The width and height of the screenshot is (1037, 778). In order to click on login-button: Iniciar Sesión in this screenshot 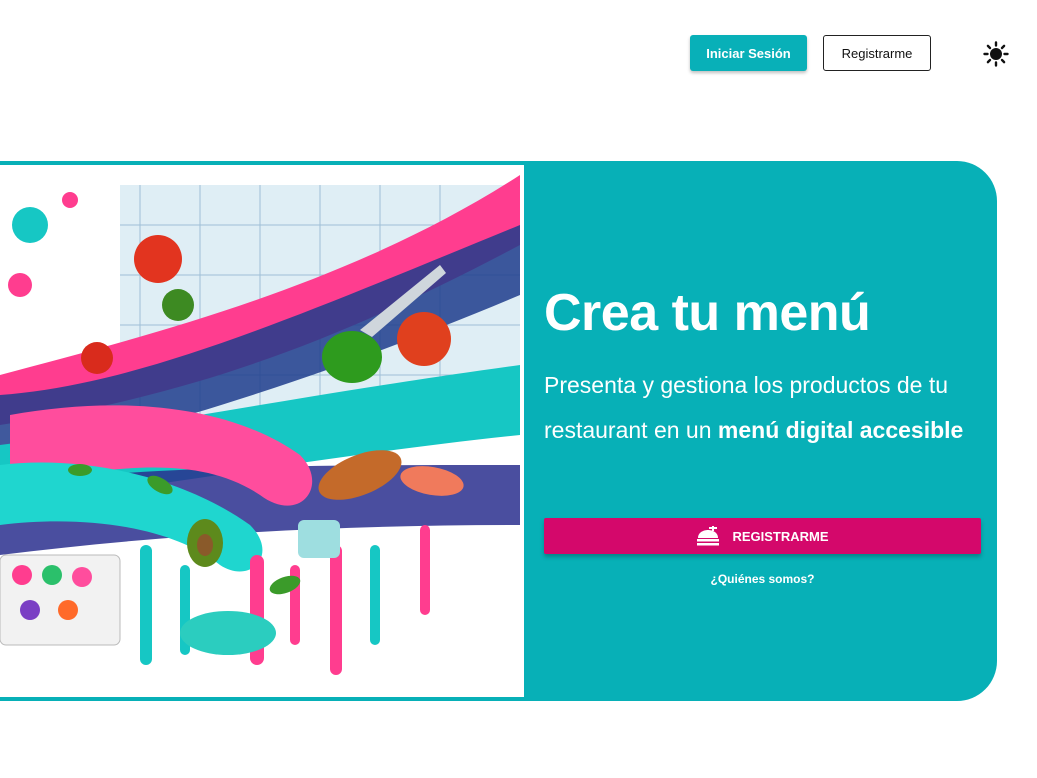, I will do `click(748, 53)`.